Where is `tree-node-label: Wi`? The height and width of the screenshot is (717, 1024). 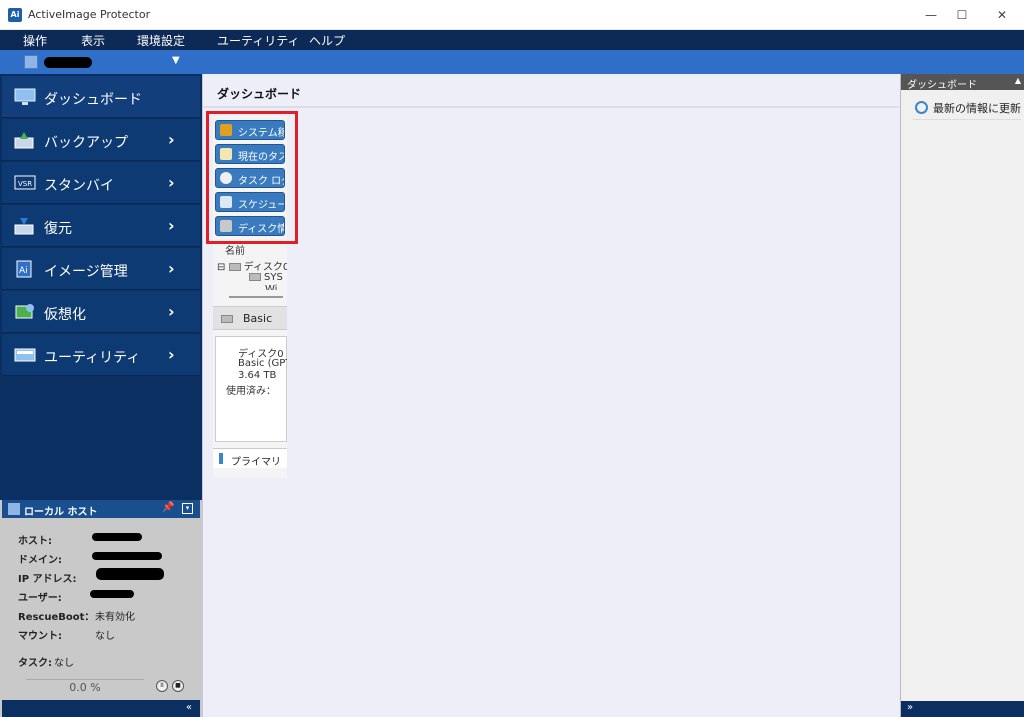
tree-node-label: Wi is located at coordinates (271, 287).